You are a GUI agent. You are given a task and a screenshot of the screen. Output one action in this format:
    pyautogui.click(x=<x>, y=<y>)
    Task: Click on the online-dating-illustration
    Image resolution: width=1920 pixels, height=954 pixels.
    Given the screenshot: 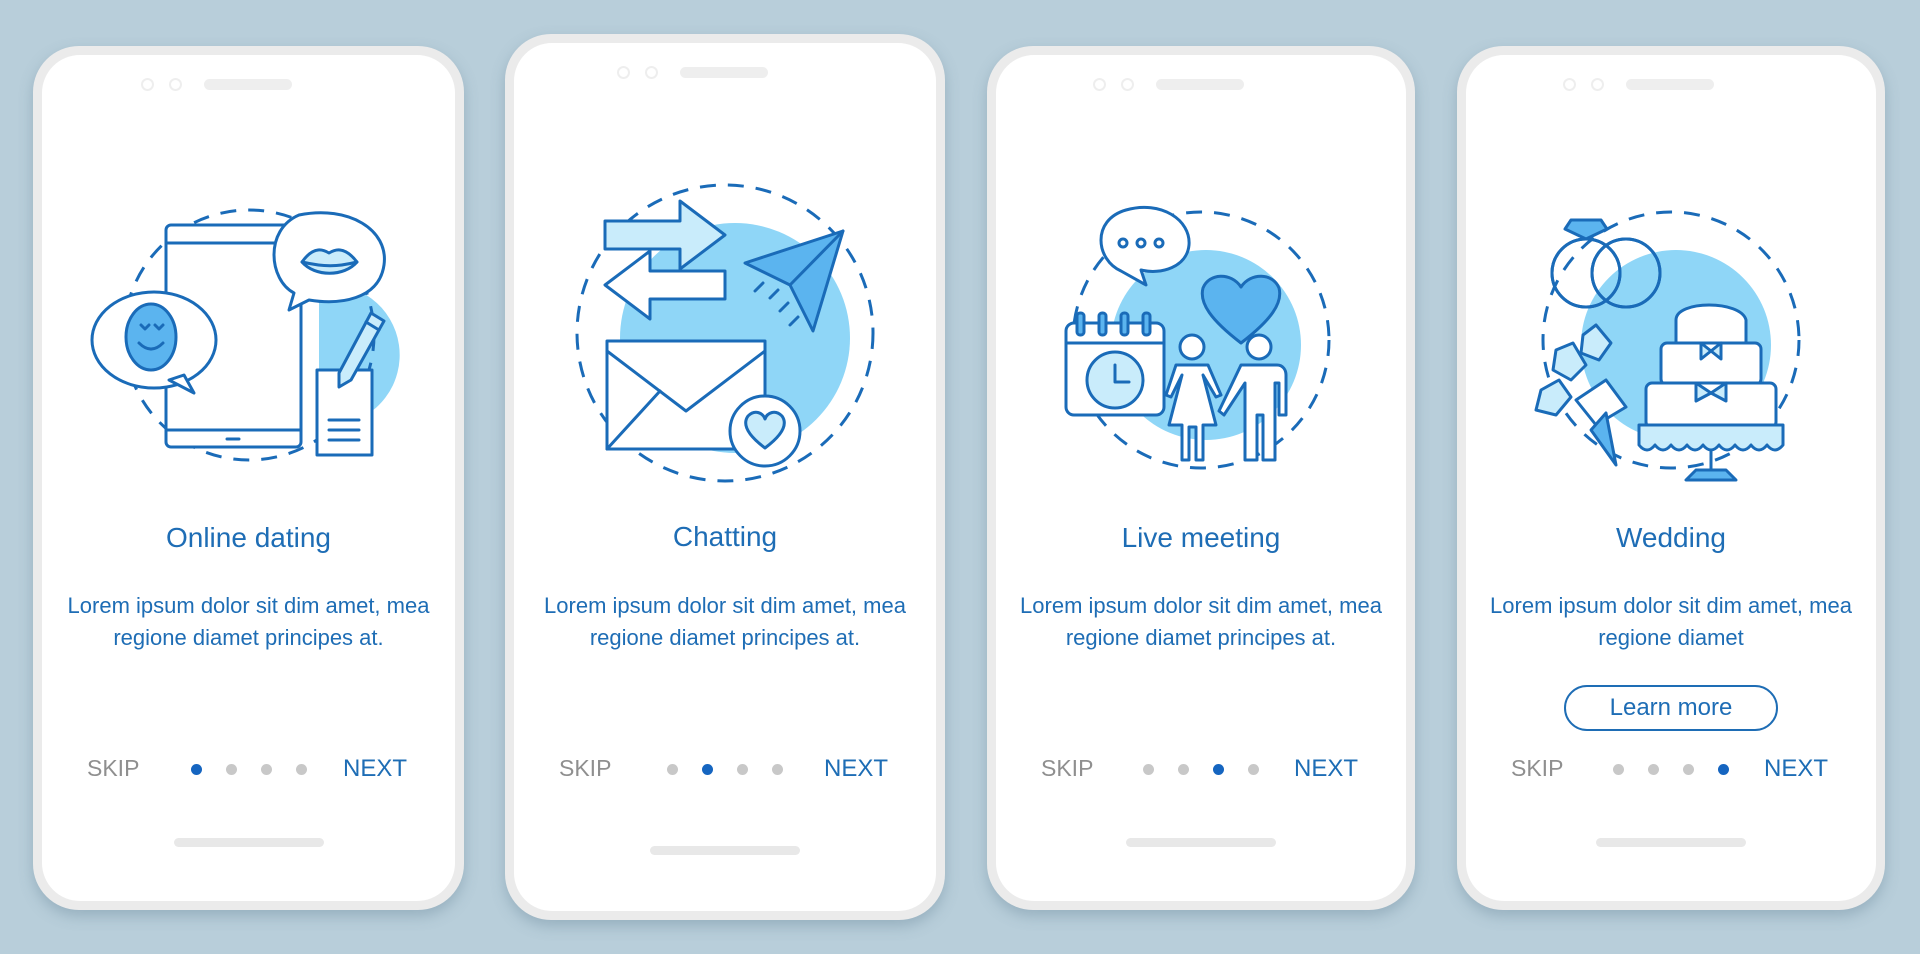 What is the action you would take?
    pyautogui.click(x=248, y=345)
    